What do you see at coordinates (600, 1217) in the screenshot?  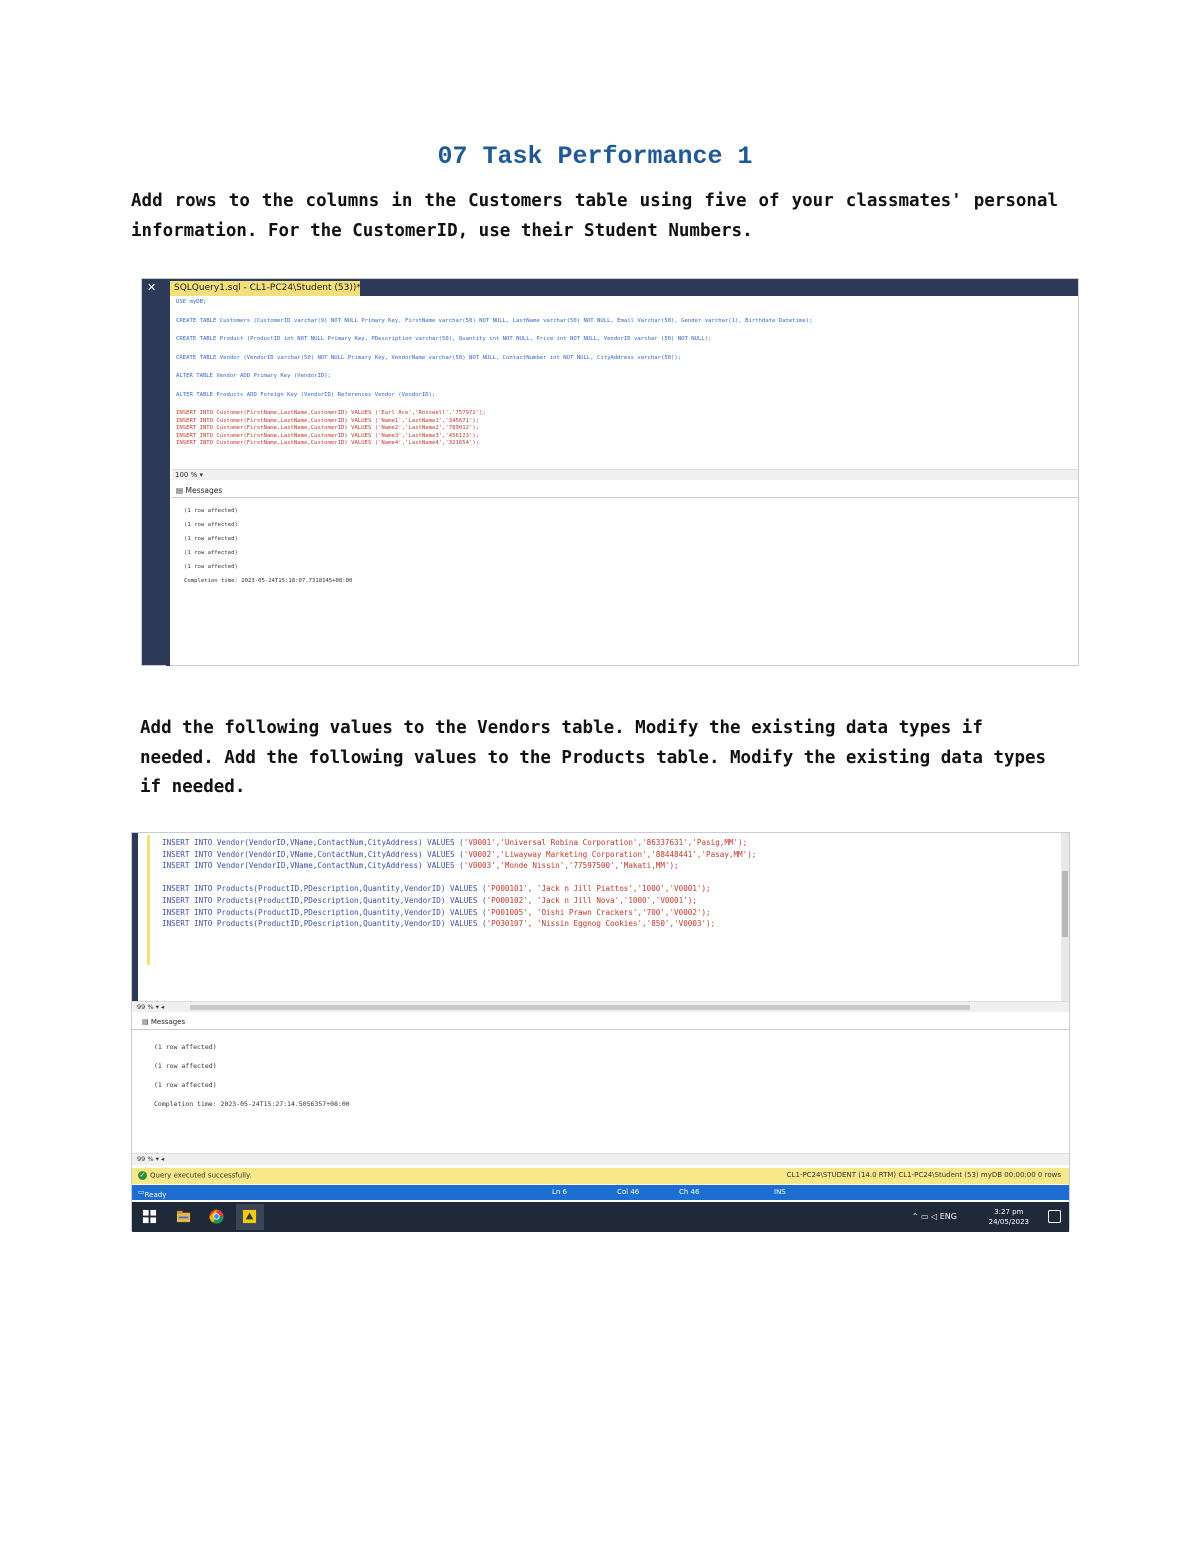 I see `windows-taskbar: ⌃ ▭ ◁ ENG 3:27 pm 24/05/2023` at bounding box center [600, 1217].